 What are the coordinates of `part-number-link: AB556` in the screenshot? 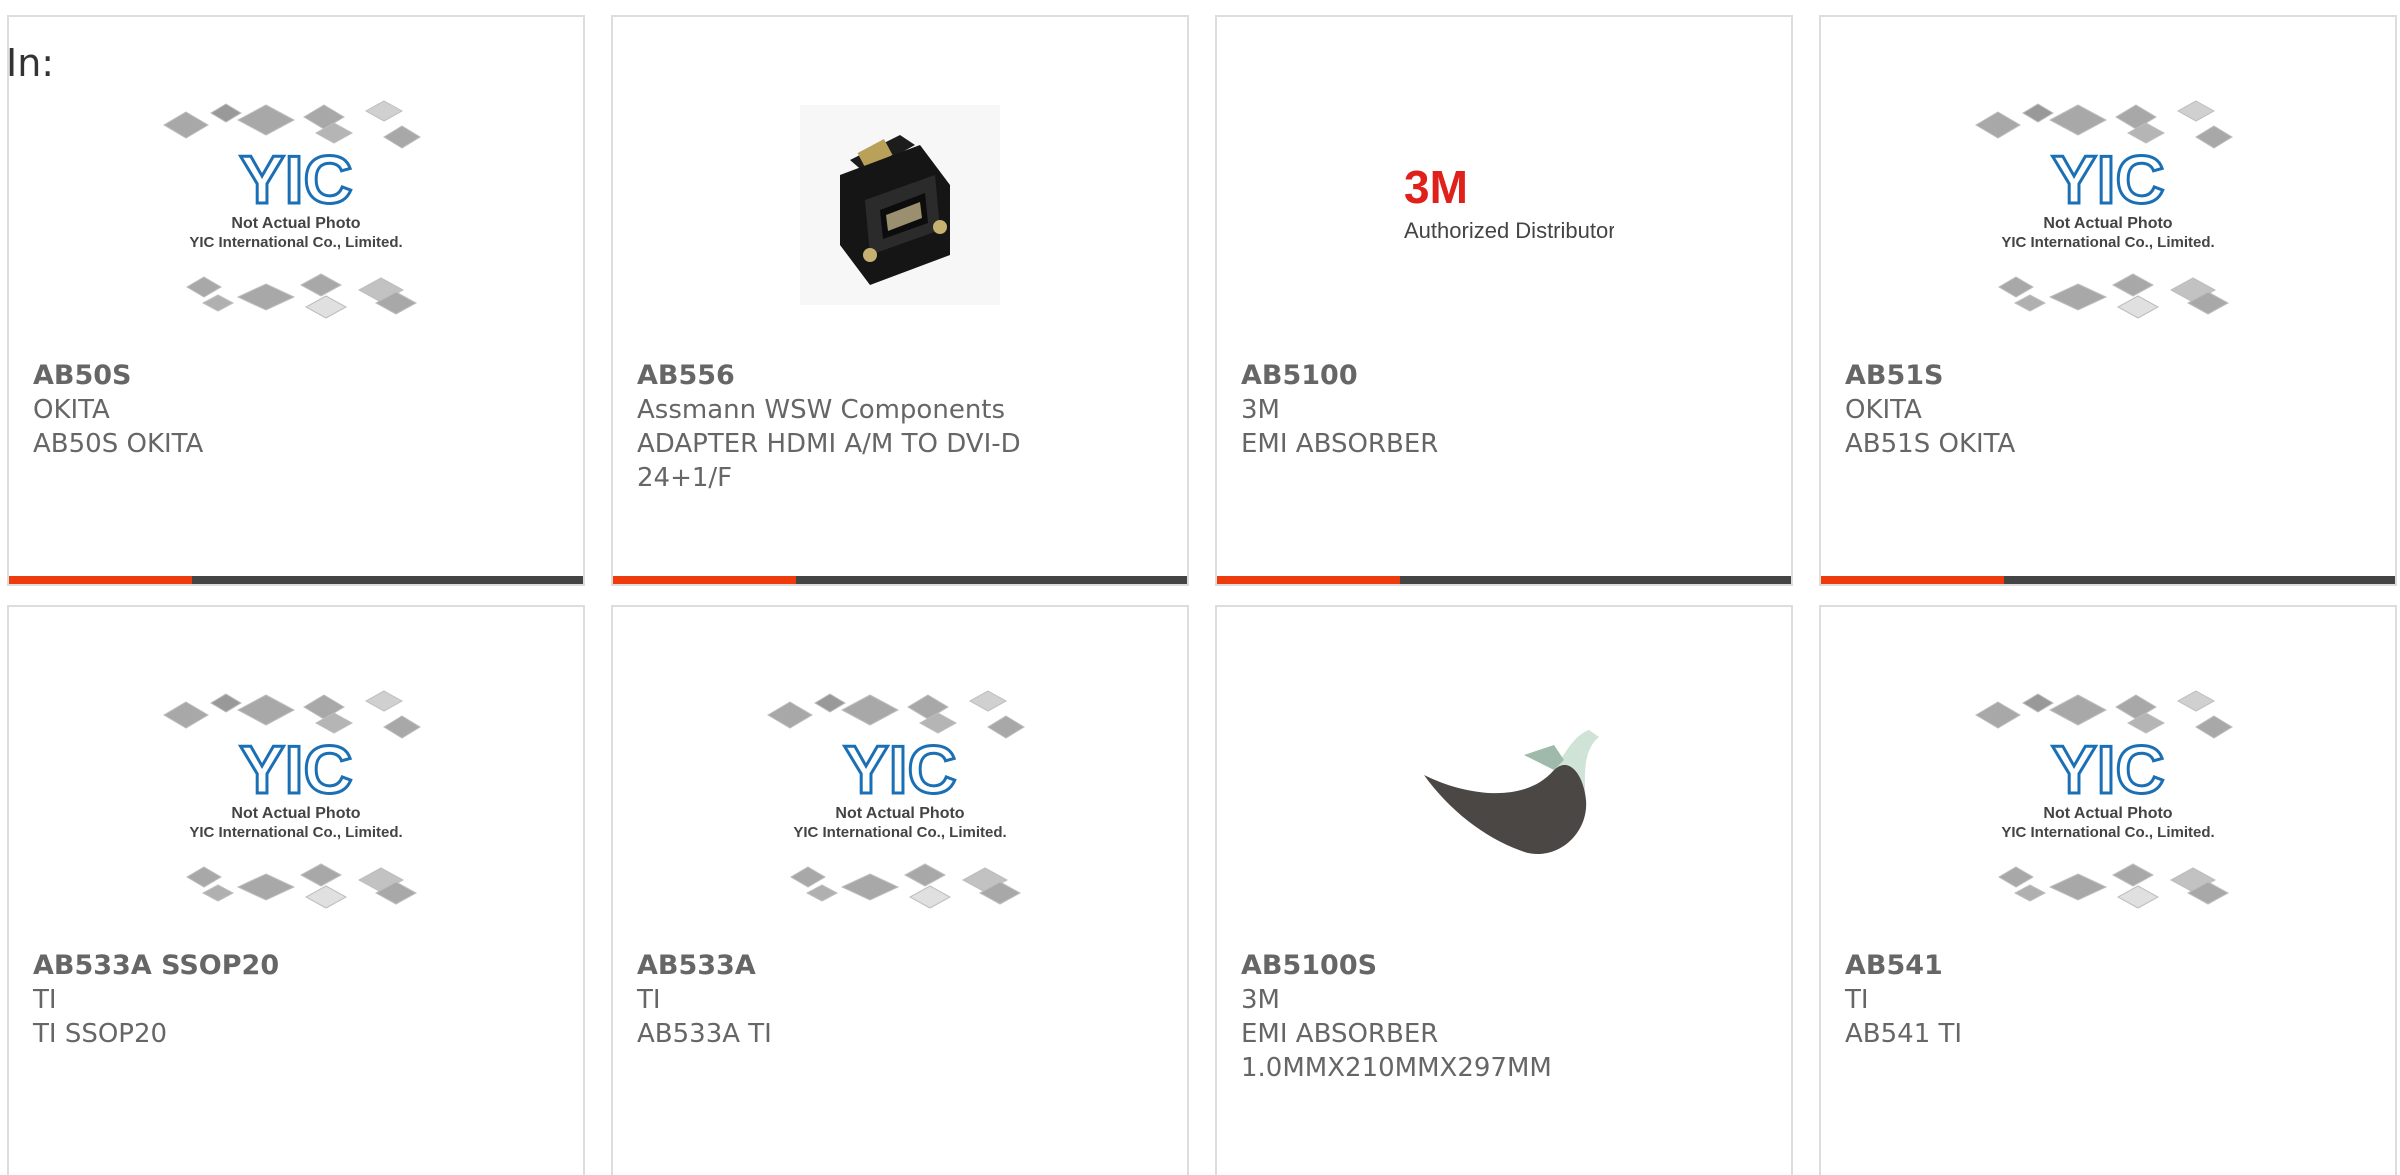 It's located at (902, 376).